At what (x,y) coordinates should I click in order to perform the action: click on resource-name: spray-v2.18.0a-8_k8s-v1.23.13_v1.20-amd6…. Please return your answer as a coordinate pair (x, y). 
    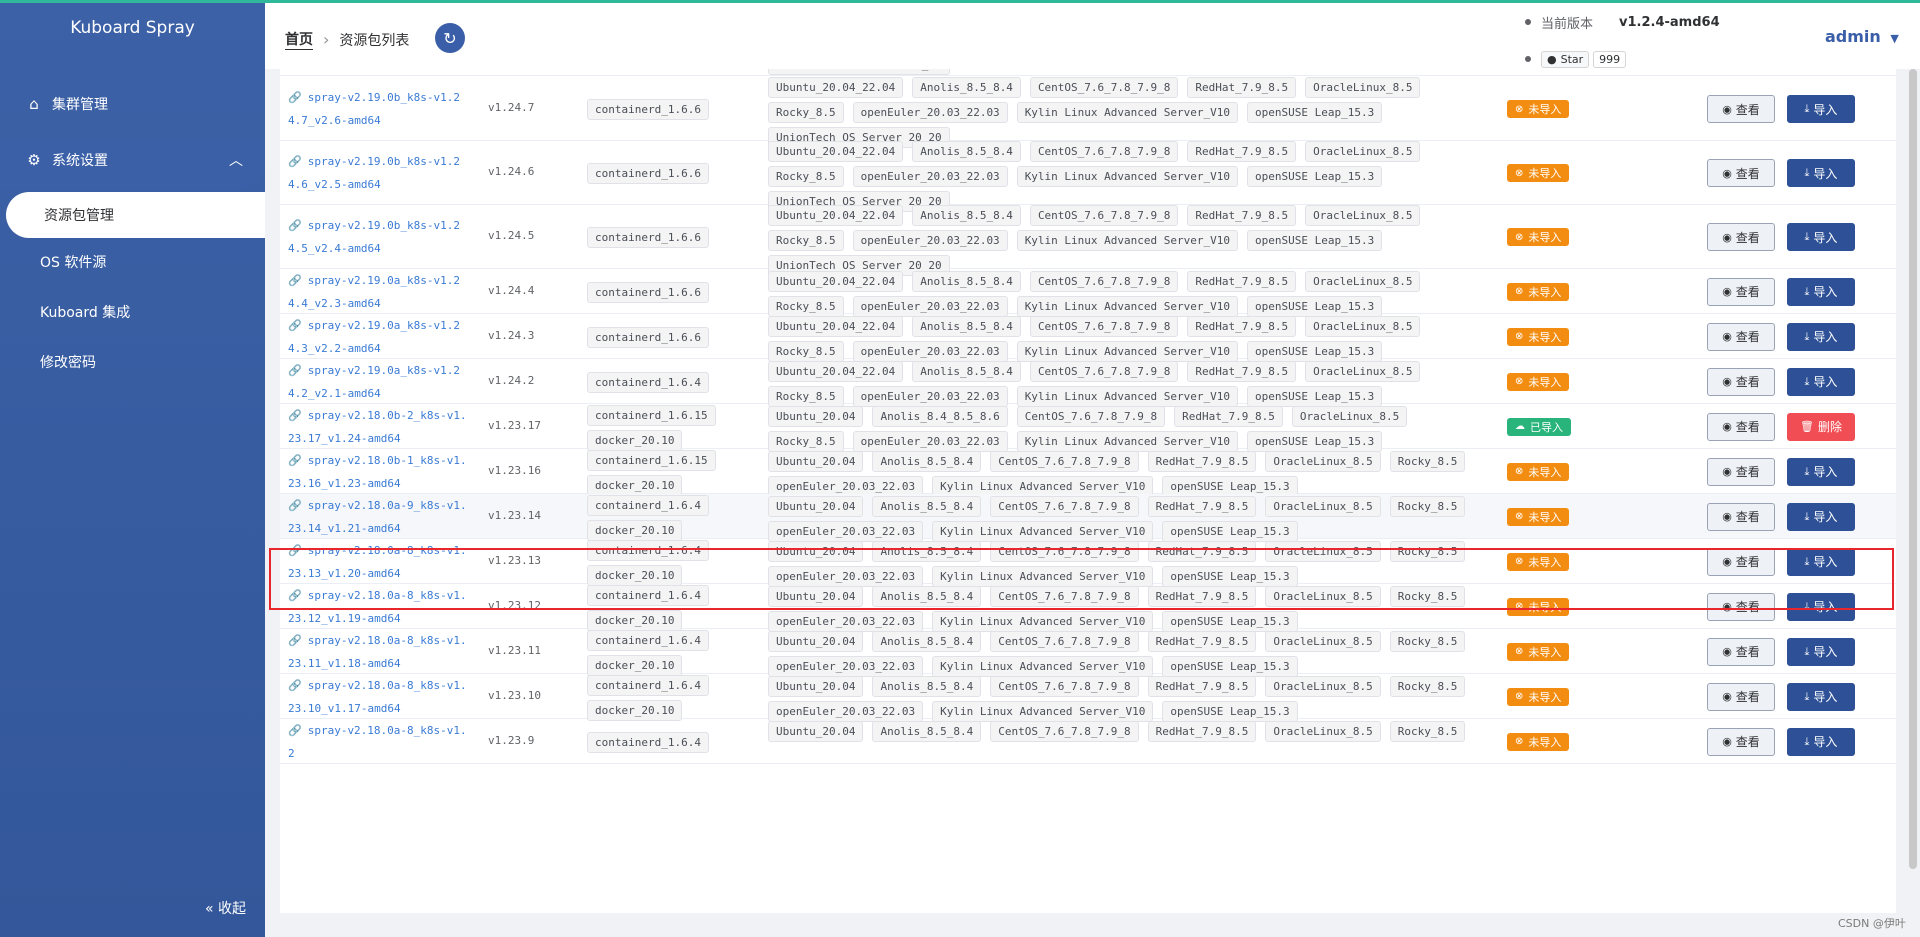
    Looking at the image, I should click on (377, 561).